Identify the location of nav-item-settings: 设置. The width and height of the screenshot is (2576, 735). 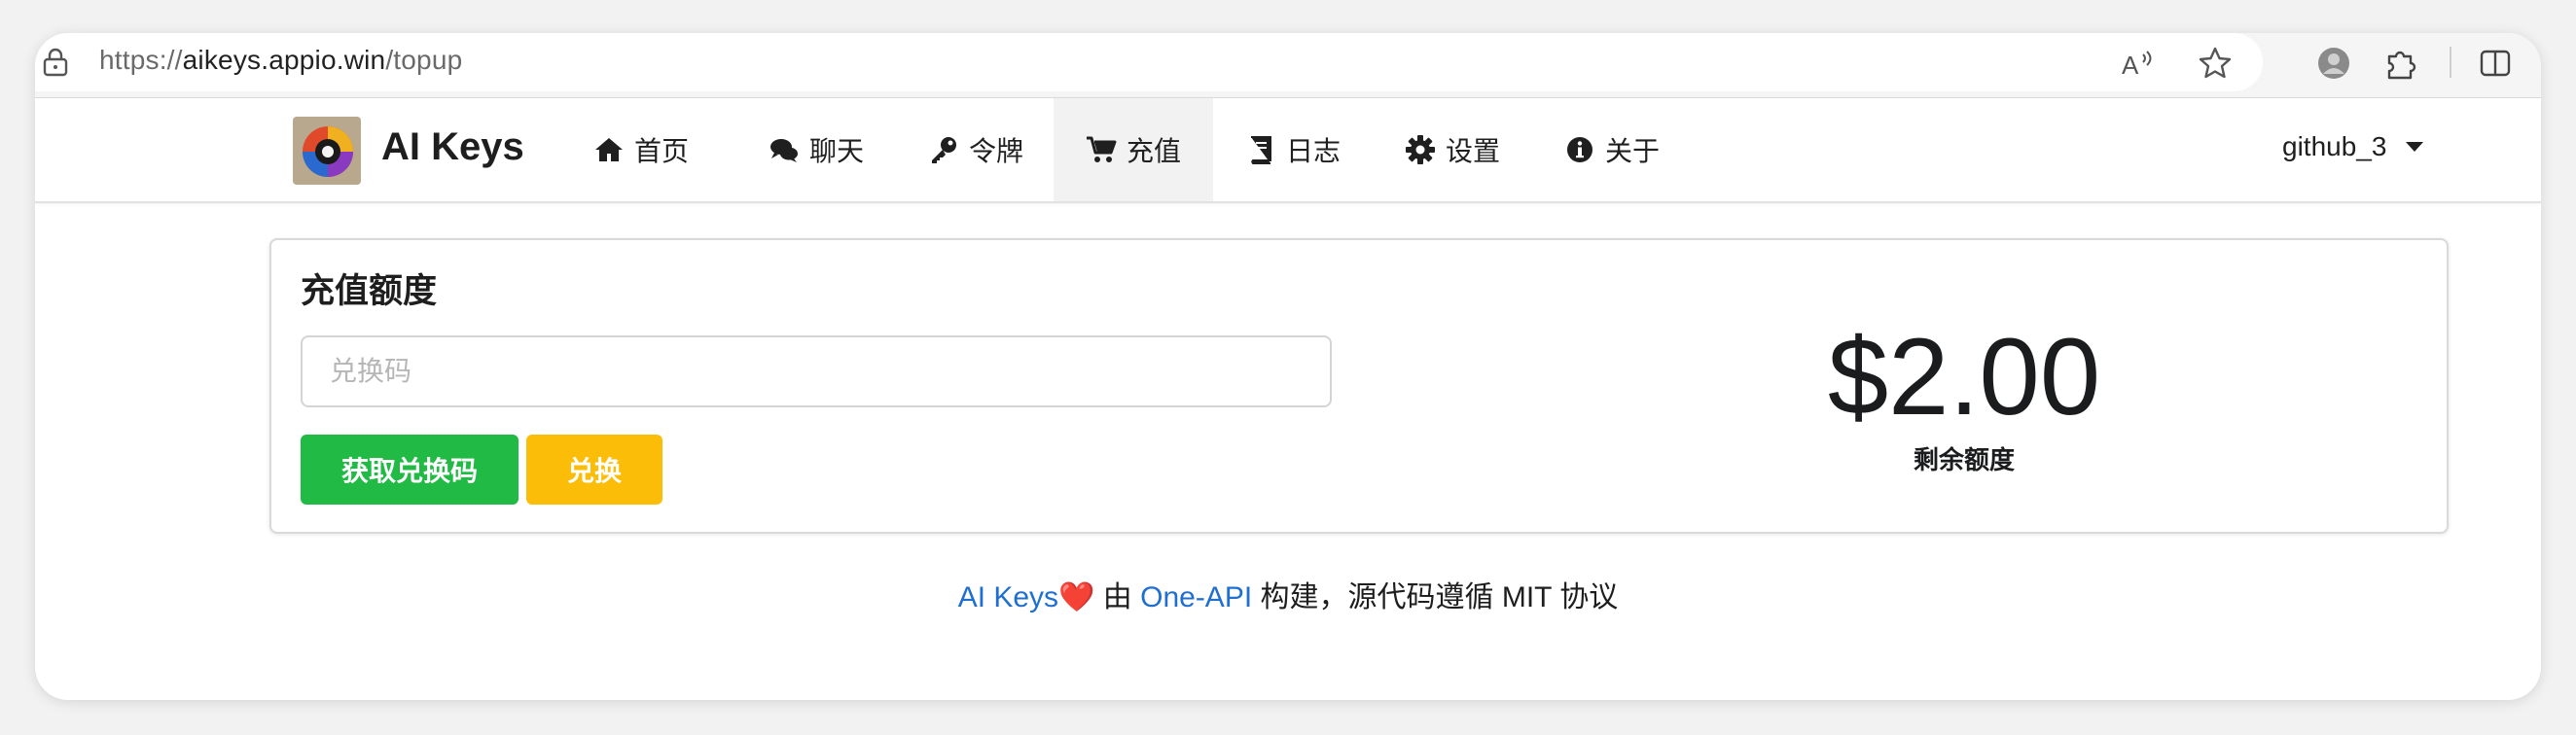
(1452, 149).